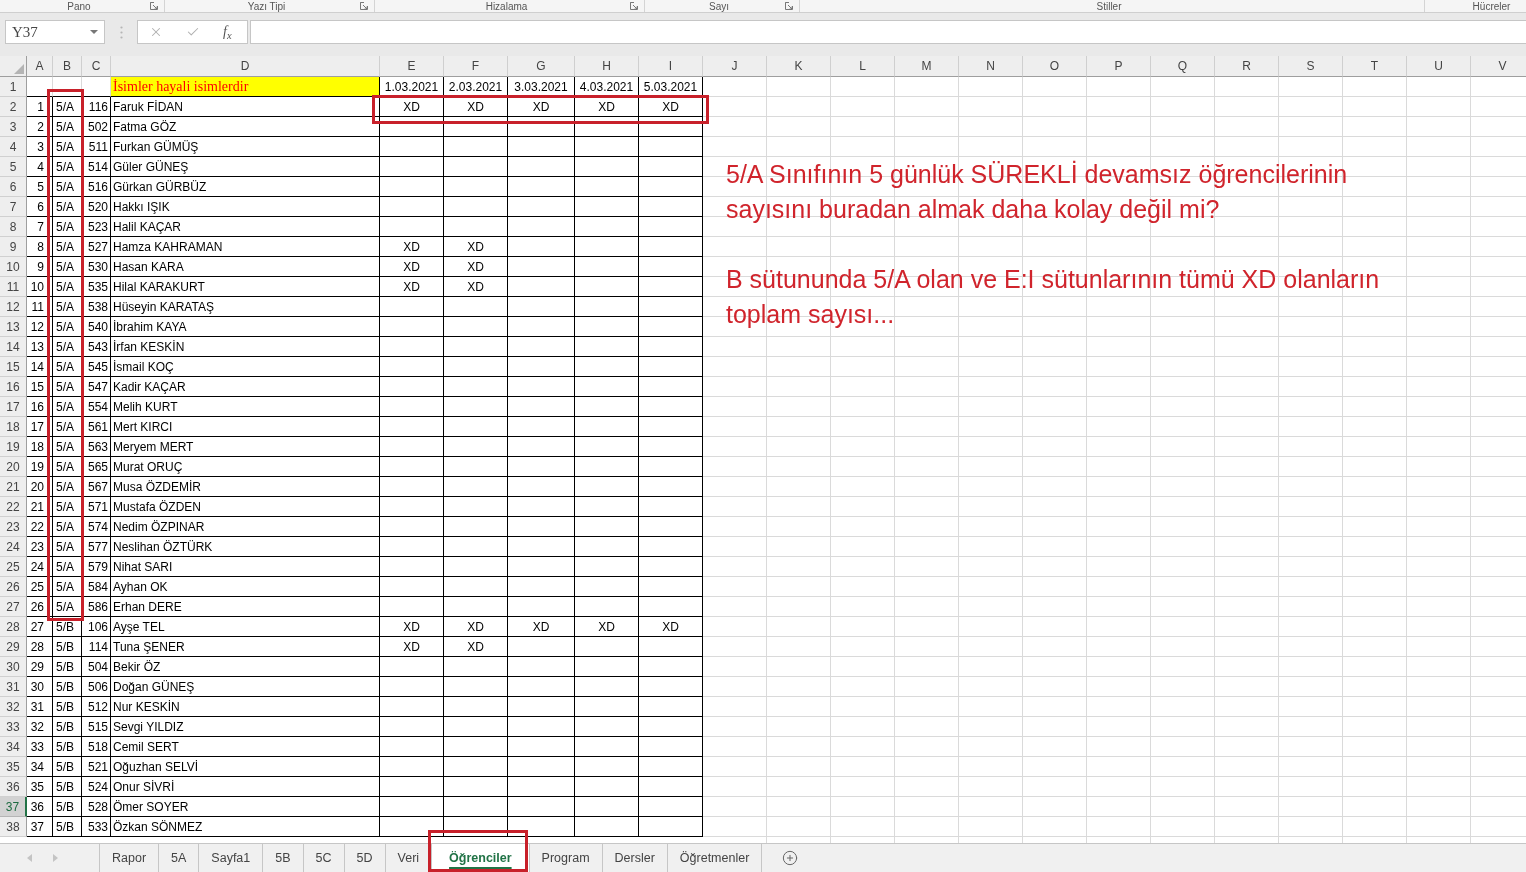  What do you see at coordinates (13, 787) in the screenshot?
I see `row-header: 36` at bounding box center [13, 787].